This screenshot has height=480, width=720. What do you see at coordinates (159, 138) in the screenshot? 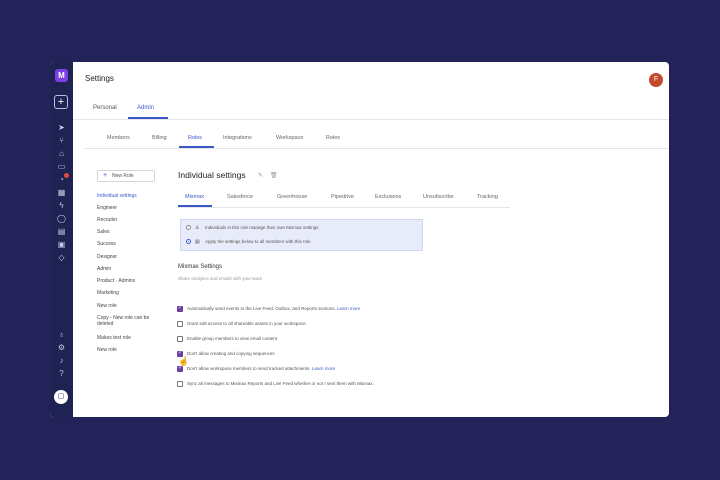
I see `subtab-billing: Billing` at bounding box center [159, 138].